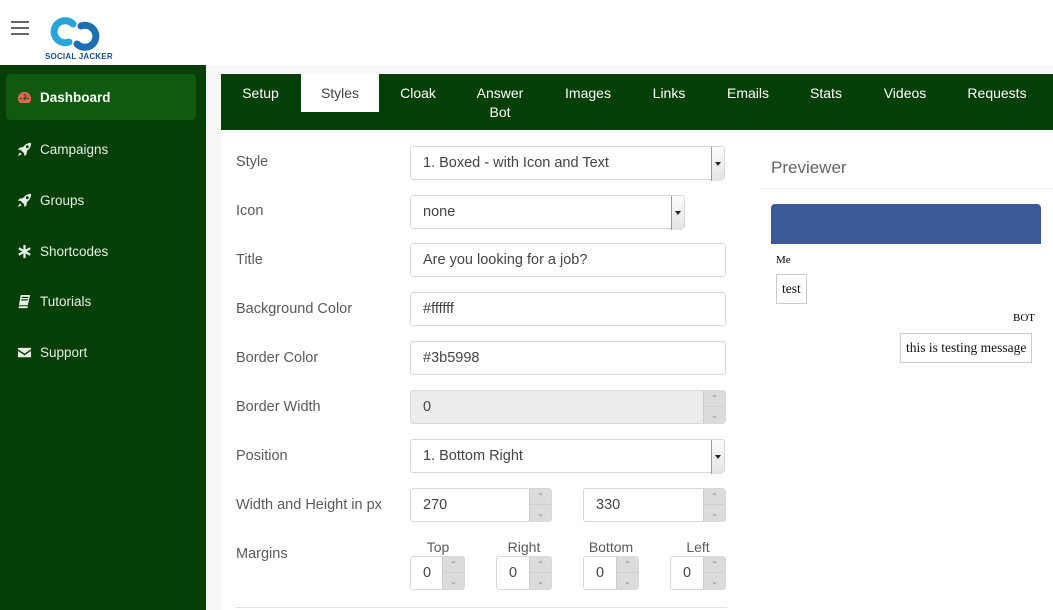 This screenshot has height=610, width=1053. I want to click on book-icon, so click(24, 301).